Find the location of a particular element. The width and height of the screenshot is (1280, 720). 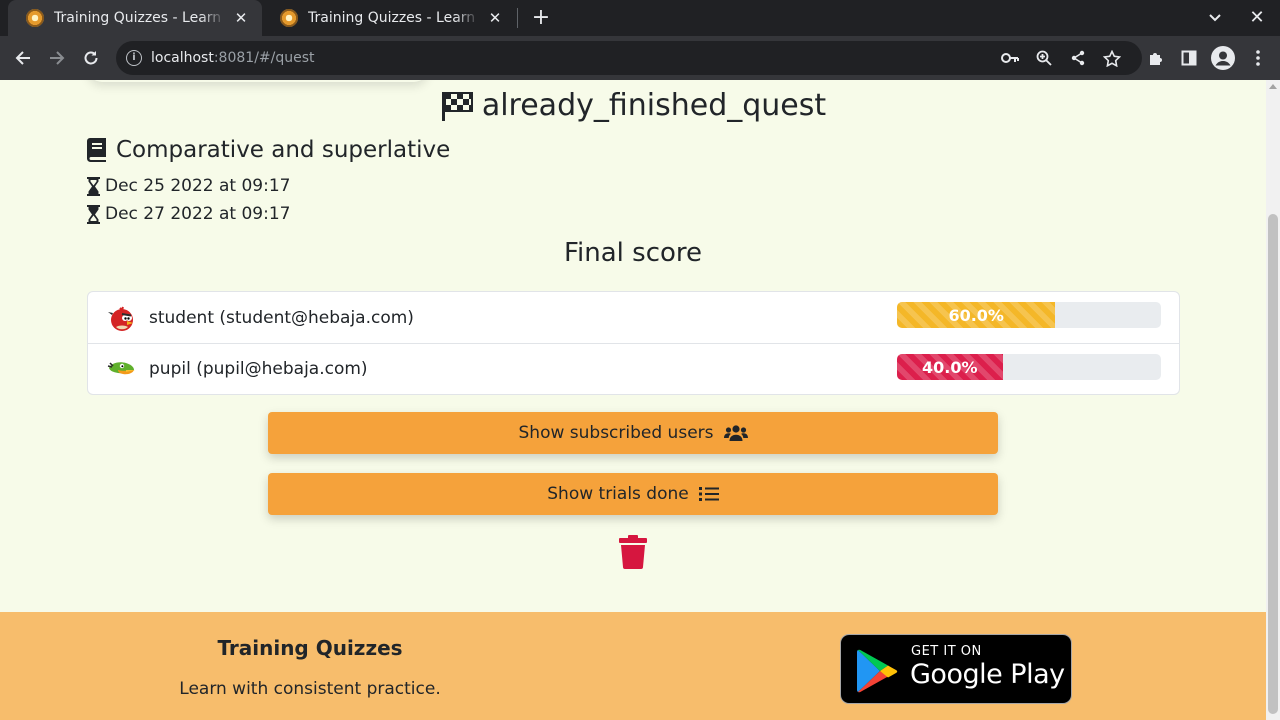

end-date: Dec 27 2022 at 09:17 is located at coordinates (198, 214).